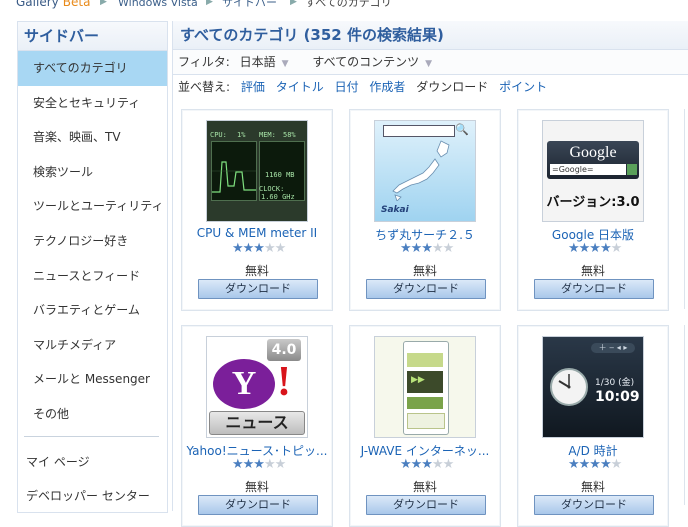  I want to click on sidebar-item-news-feeds: ニュースとフィード, so click(92, 276).